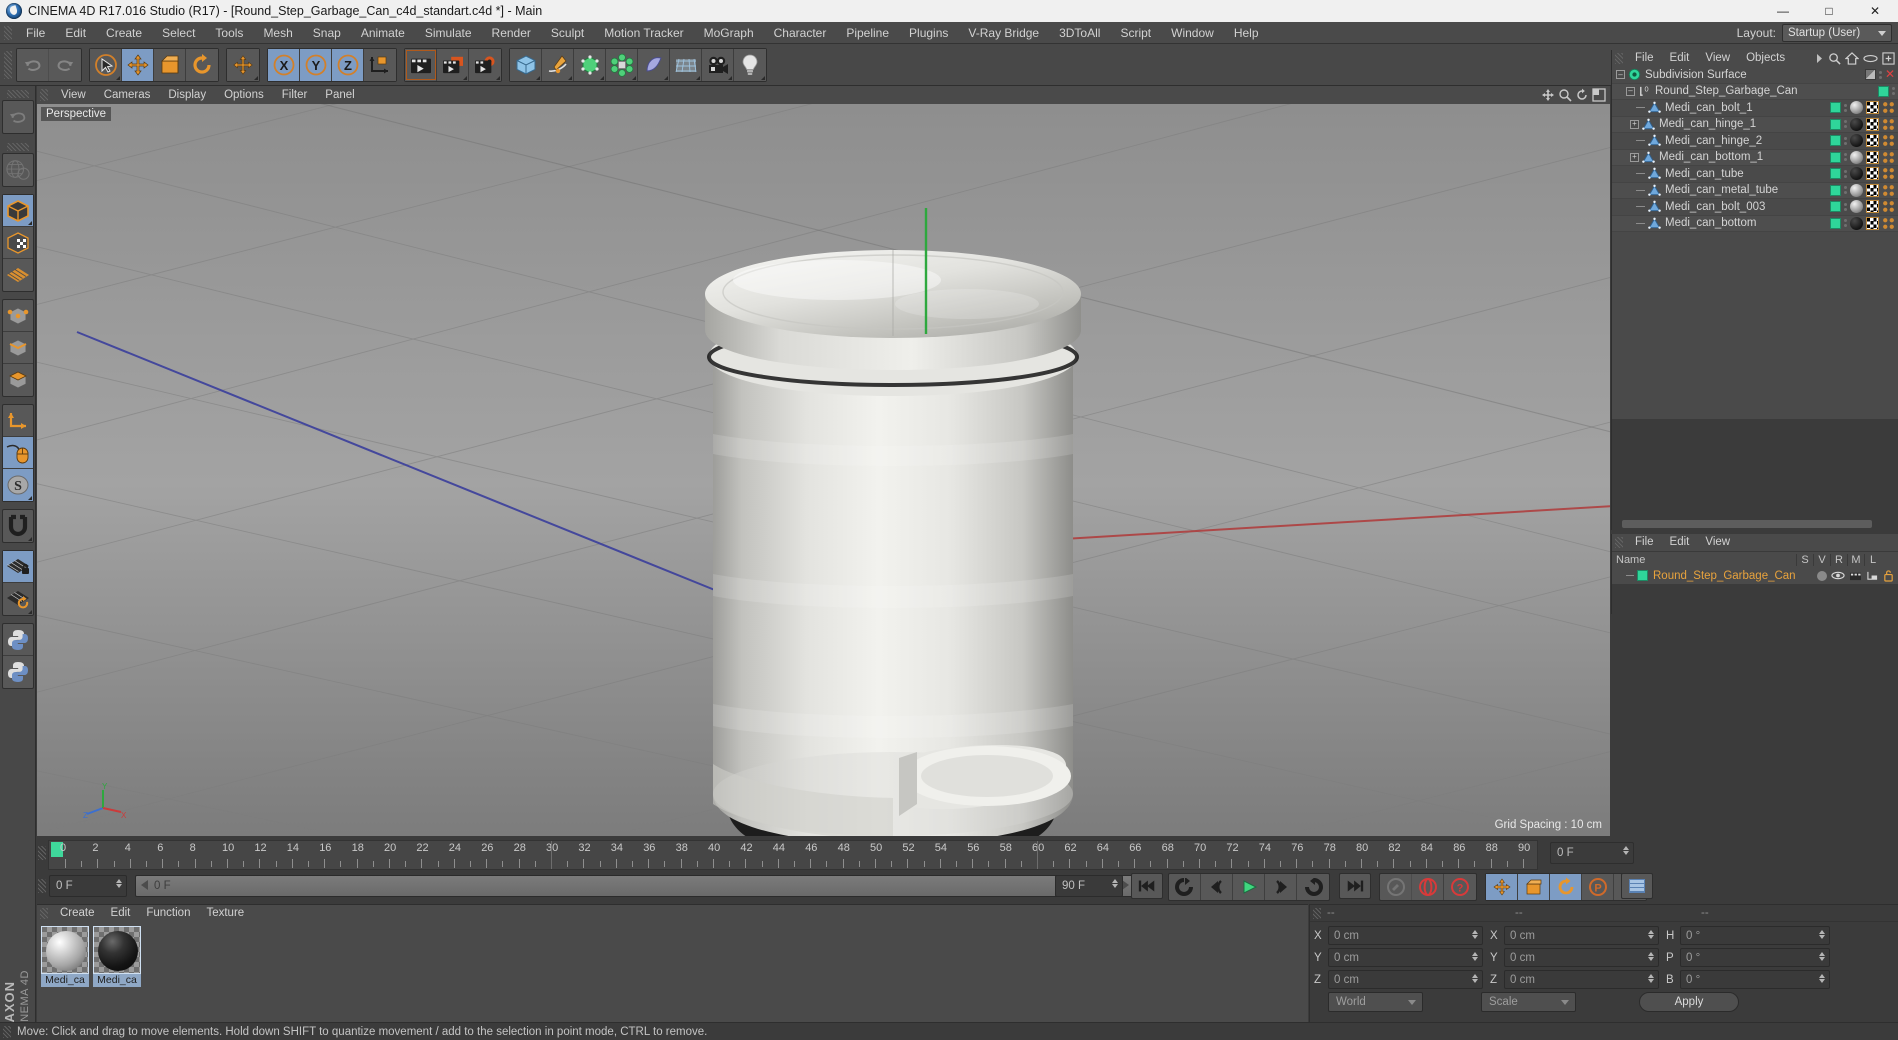 This screenshot has width=1898, height=1040. What do you see at coordinates (1428, 887) in the screenshot?
I see `autokey-button` at bounding box center [1428, 887].